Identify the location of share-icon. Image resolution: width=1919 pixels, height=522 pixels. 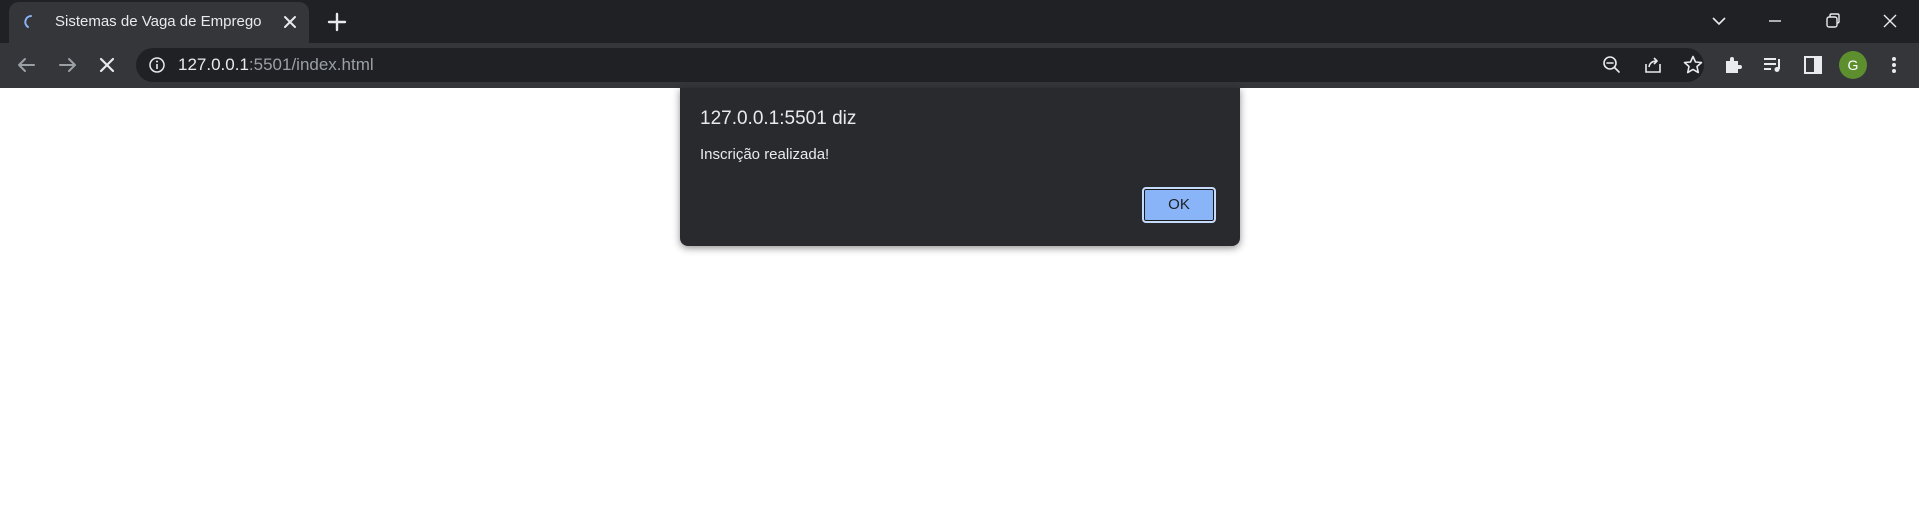
(1653, 65).